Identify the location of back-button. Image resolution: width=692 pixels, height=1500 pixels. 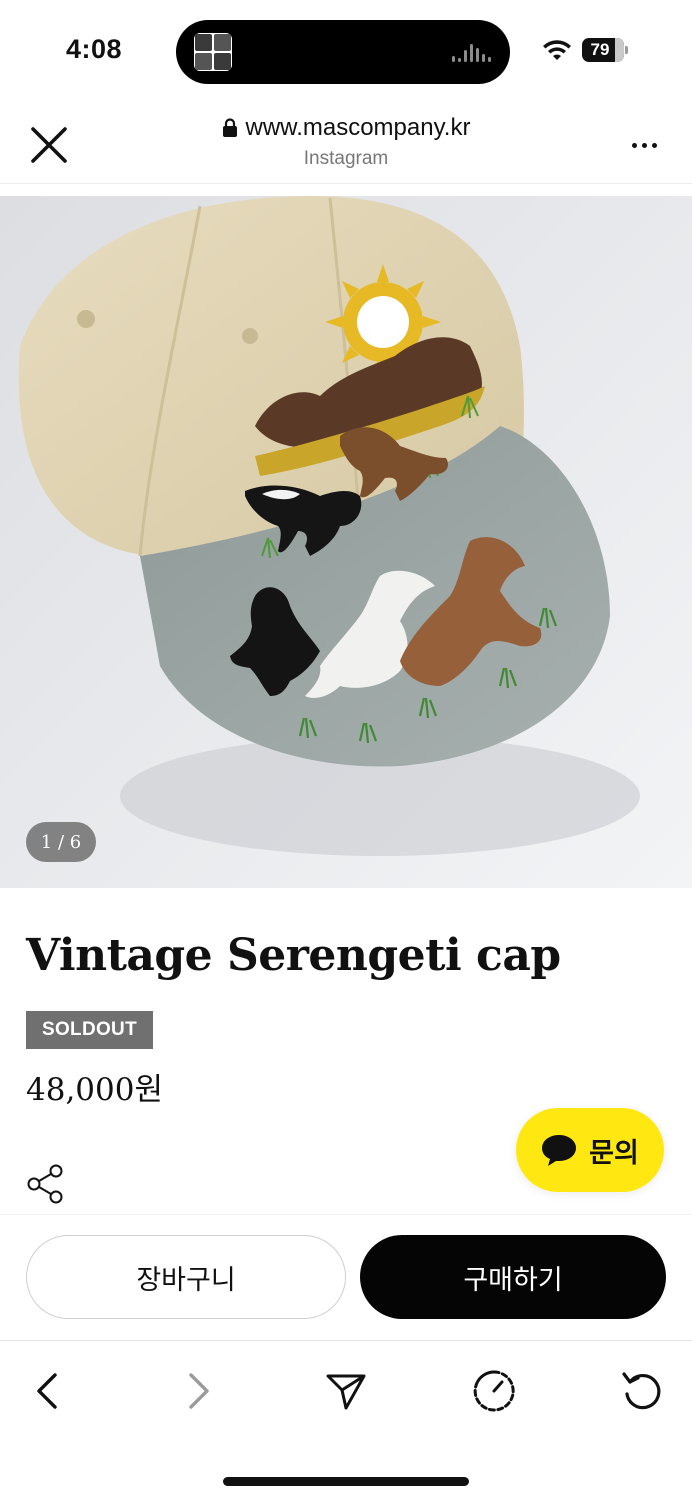
(48, 1391).